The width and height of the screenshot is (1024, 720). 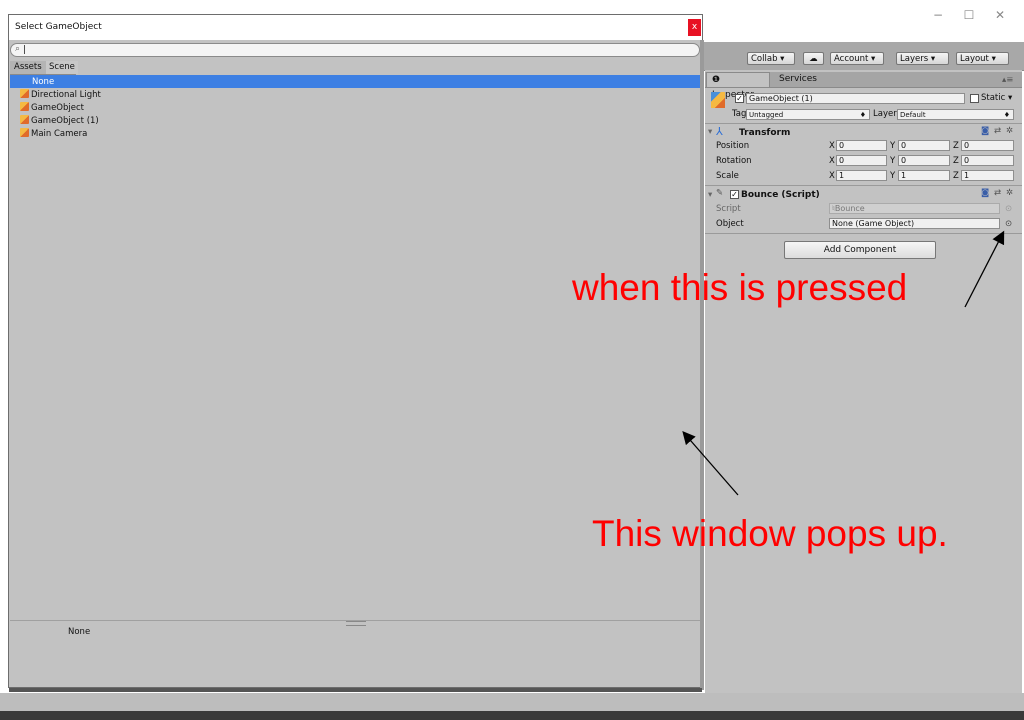 I want to click on layer-dropdown: Default ♦, so click(x=955, y=114).